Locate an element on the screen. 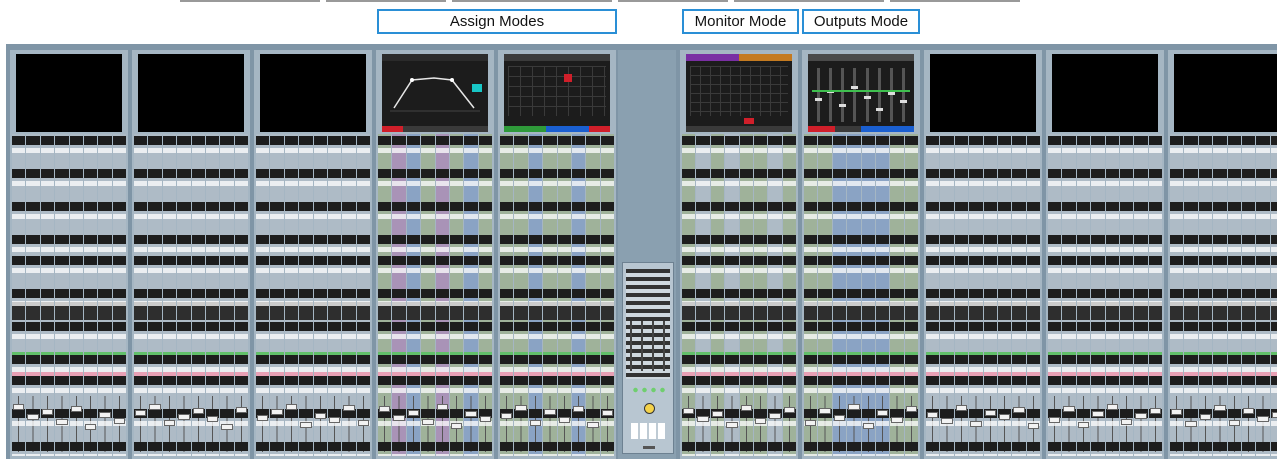 This screenshot has width=1277, height=459. monitor-alert is located at coordinates (749, 121).